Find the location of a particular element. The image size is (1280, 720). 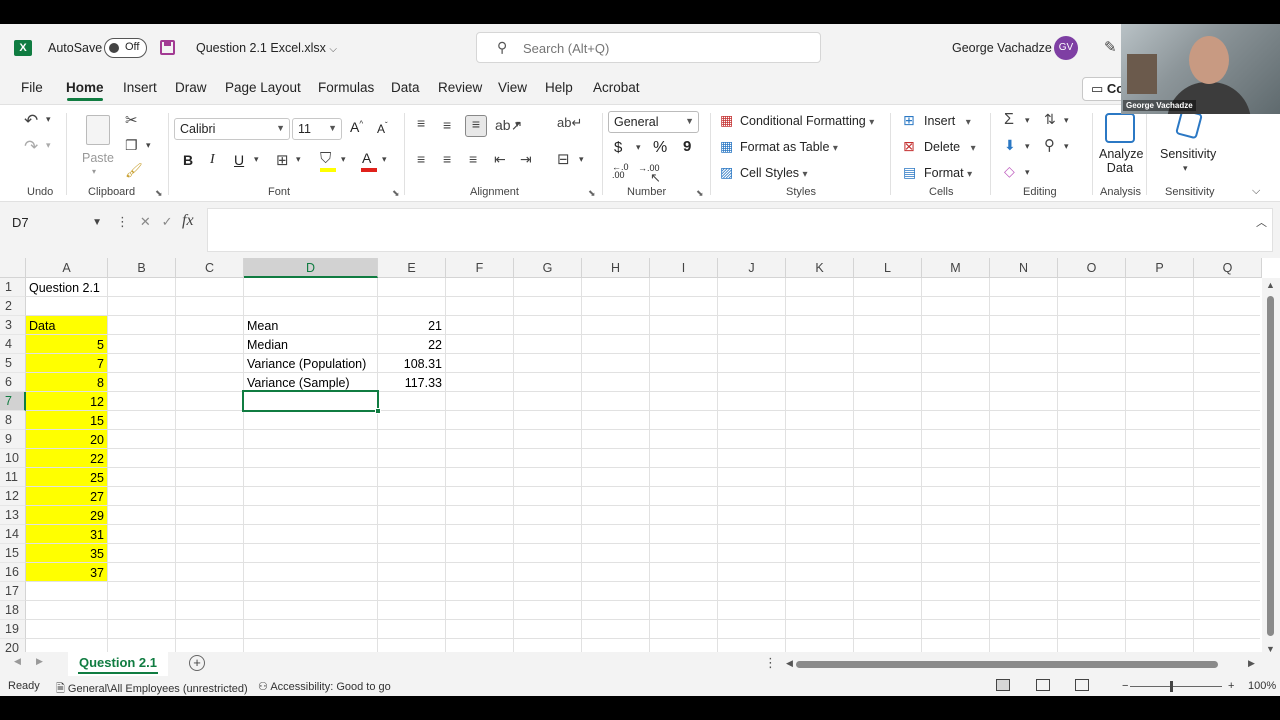

cell-e6: 117.33 is located at coordinates (412, 382).